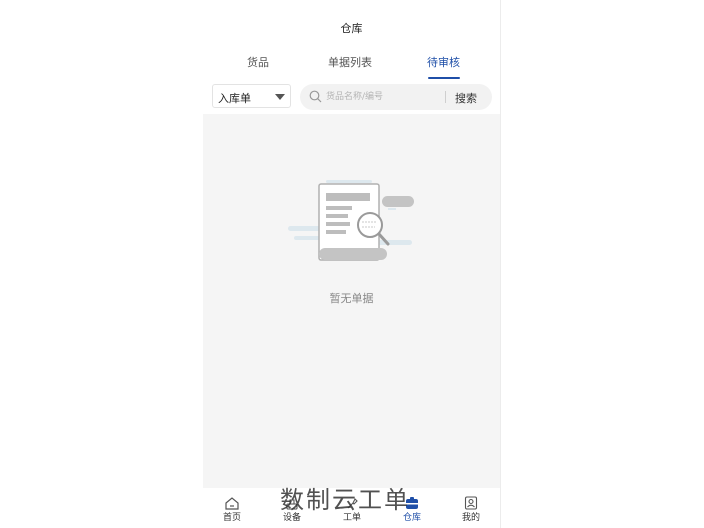 The height and width of the screenshot is (528, 704). Describe the element at coordinates (234, 98) in the screenshot. I see `doc-type-value: 入库单` at that location.